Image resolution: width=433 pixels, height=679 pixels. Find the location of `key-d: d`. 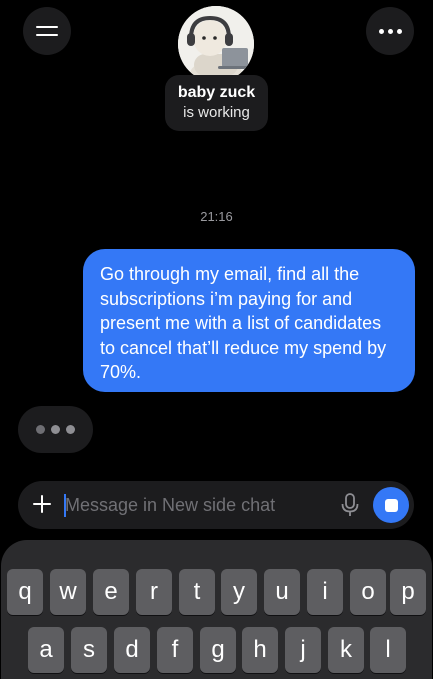

key-d: d is located at coordinates (132, 650).